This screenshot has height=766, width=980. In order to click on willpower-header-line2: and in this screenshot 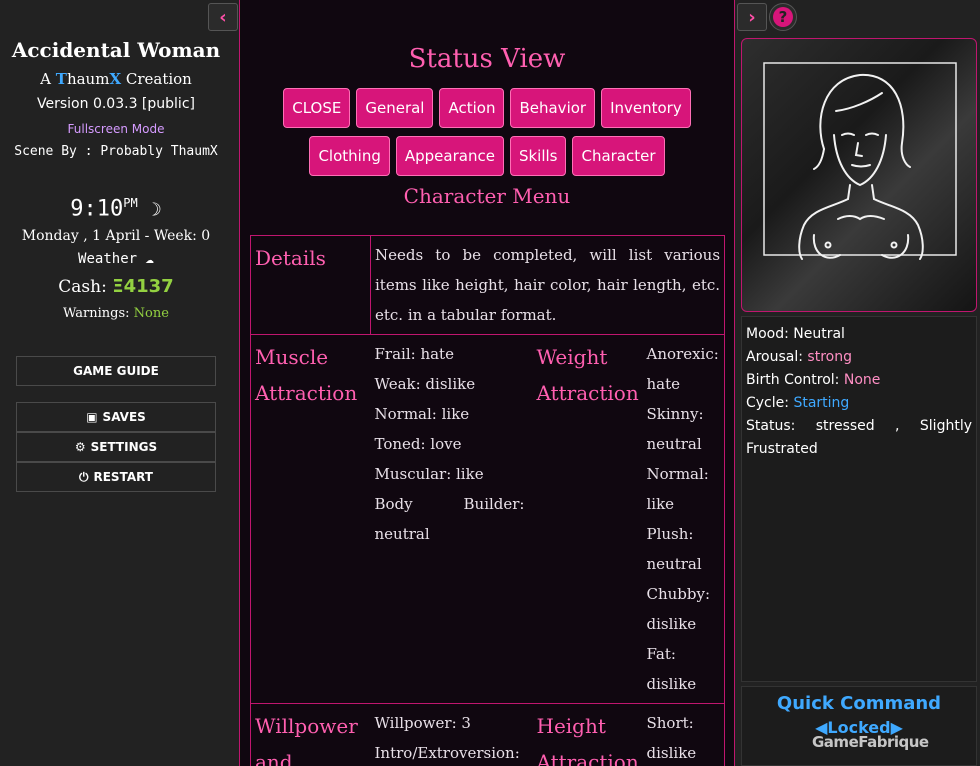, I will do `click(274, 758)`.